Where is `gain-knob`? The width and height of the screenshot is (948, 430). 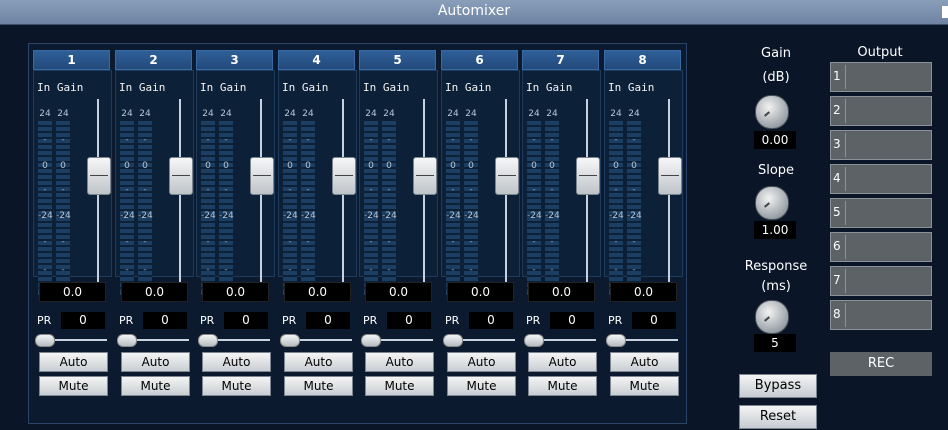
gain-knob is located at coordinates (772, 112).